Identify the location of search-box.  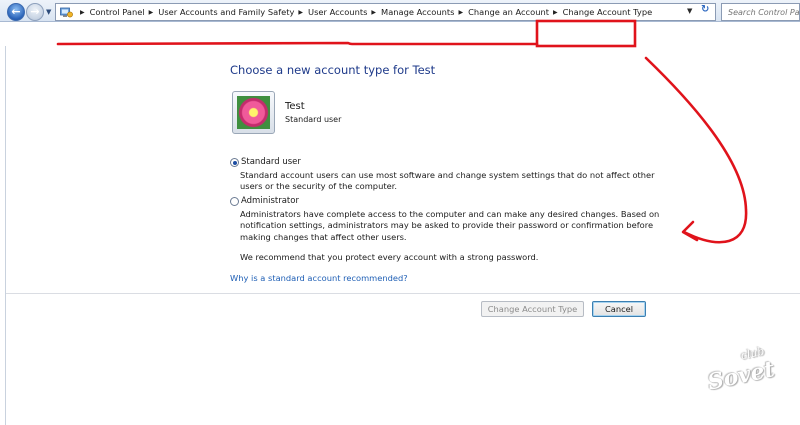
(760, 12).